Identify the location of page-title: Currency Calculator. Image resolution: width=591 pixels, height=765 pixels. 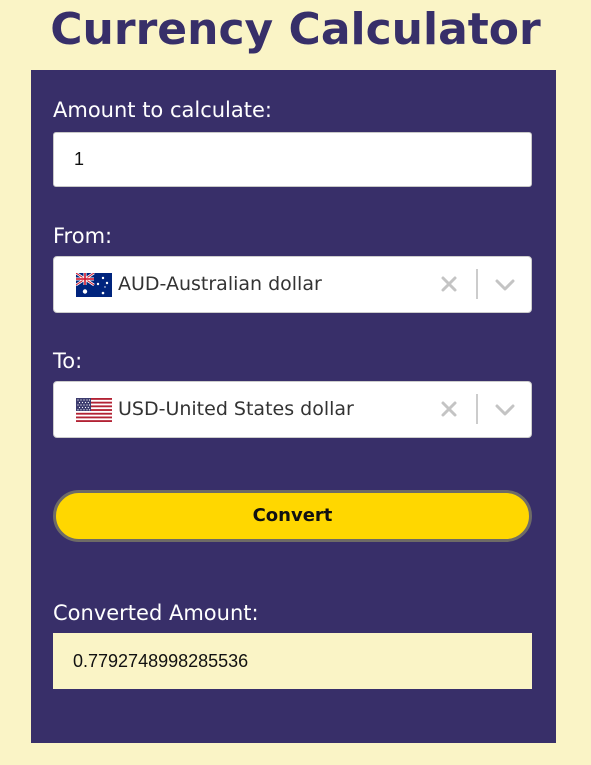
(295, 29).